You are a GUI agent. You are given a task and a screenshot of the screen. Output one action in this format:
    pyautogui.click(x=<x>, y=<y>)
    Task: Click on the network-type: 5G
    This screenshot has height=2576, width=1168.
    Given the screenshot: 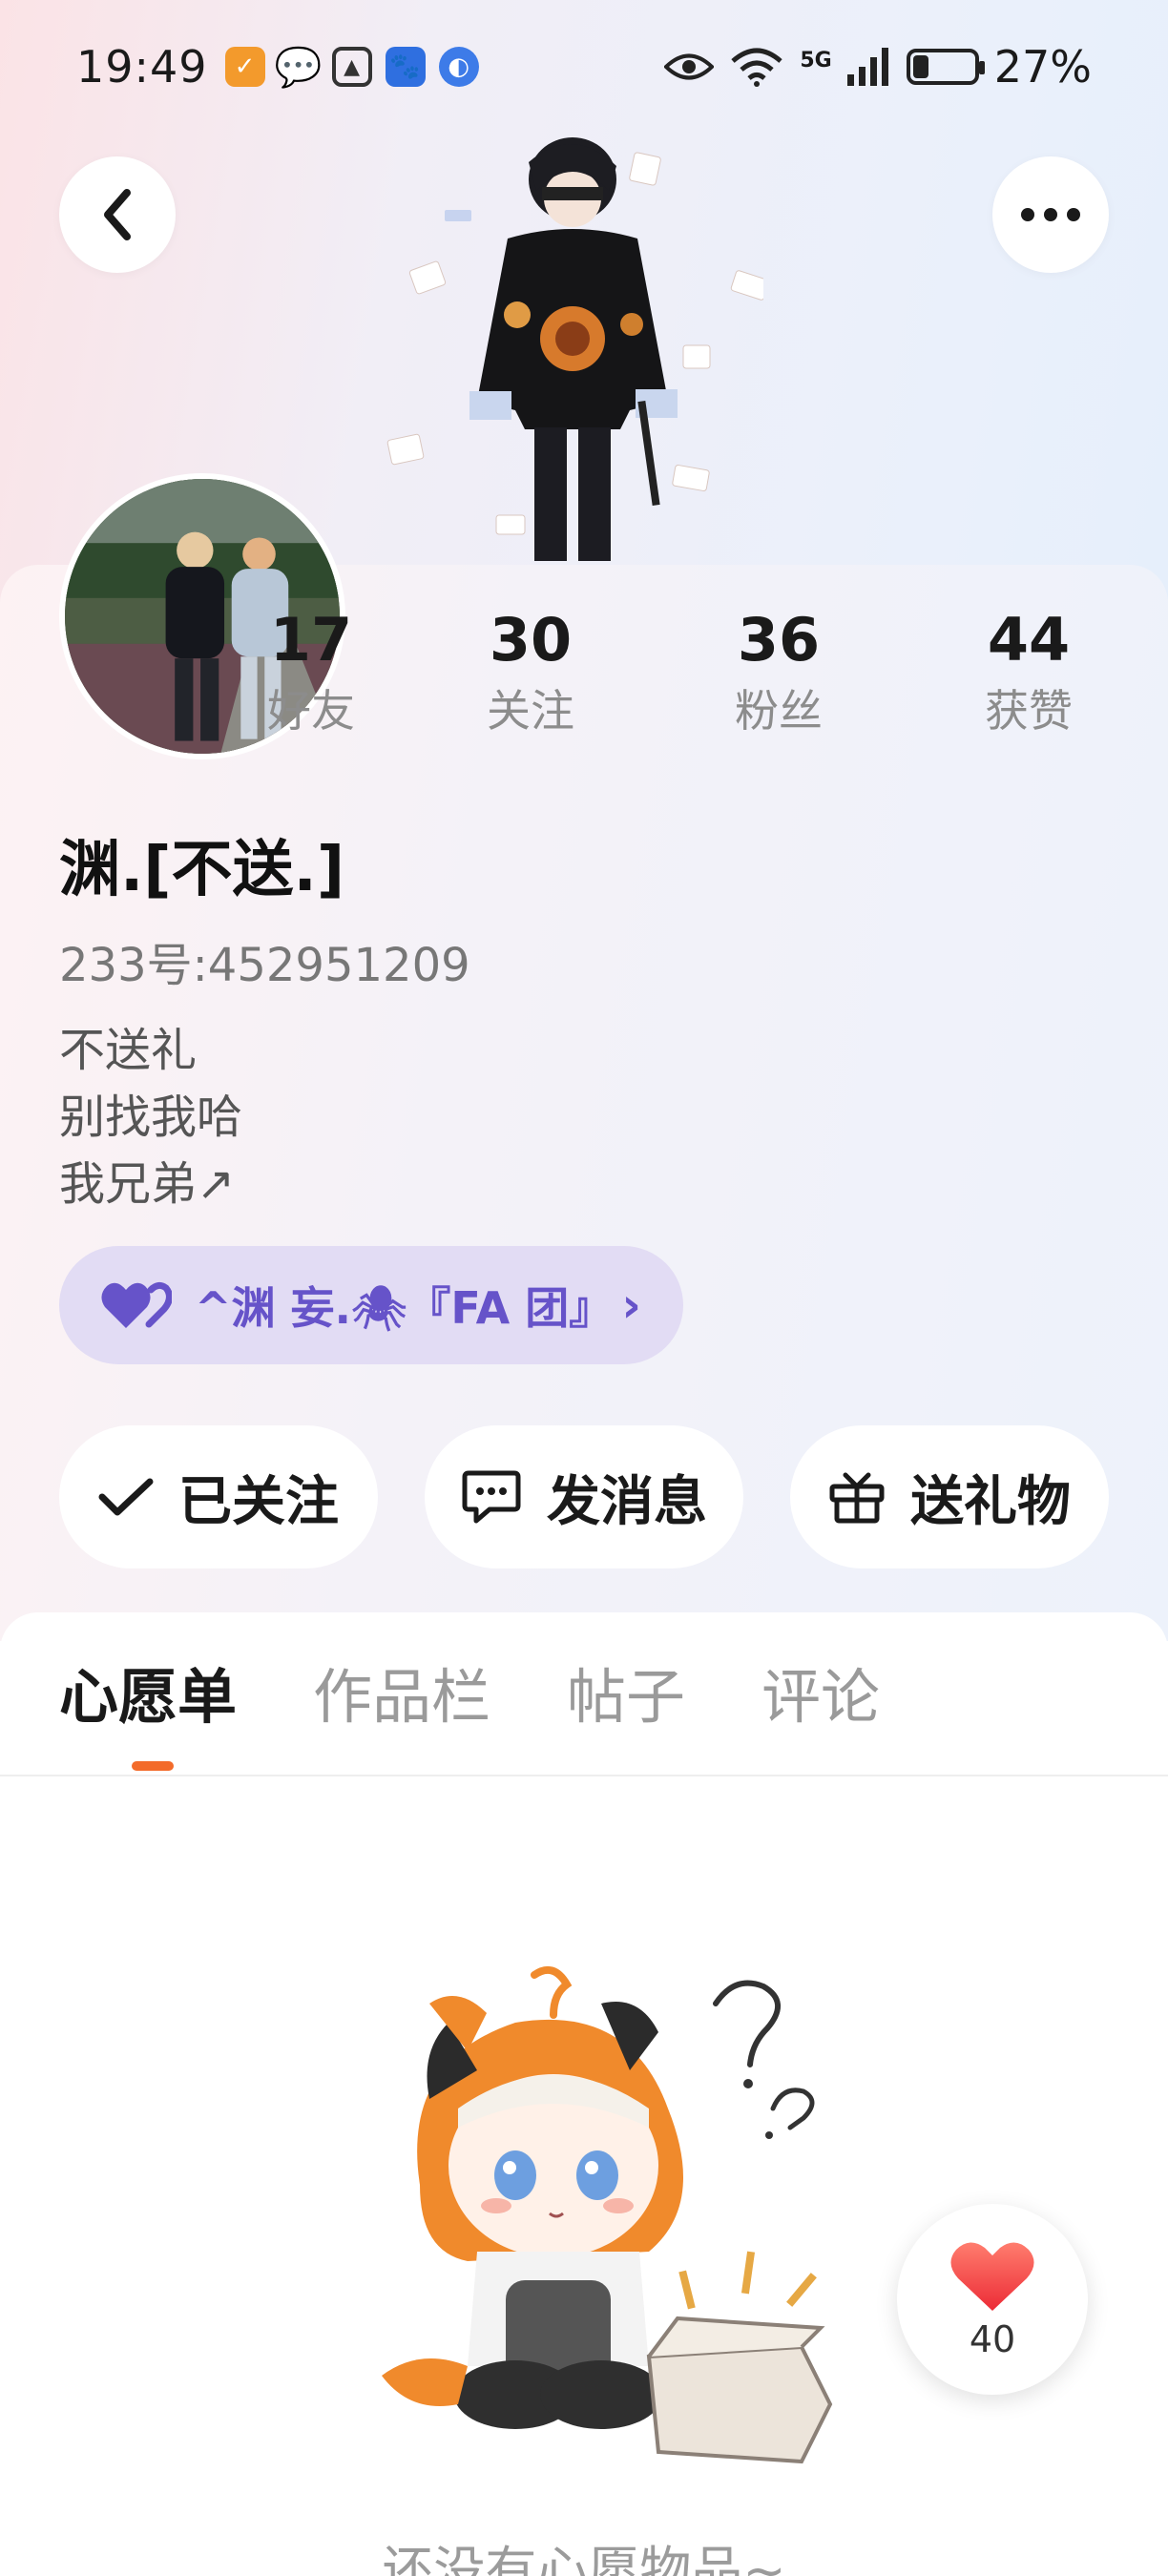 What is the action you would take?
    pyautogui.click(x=816, y=61)
    